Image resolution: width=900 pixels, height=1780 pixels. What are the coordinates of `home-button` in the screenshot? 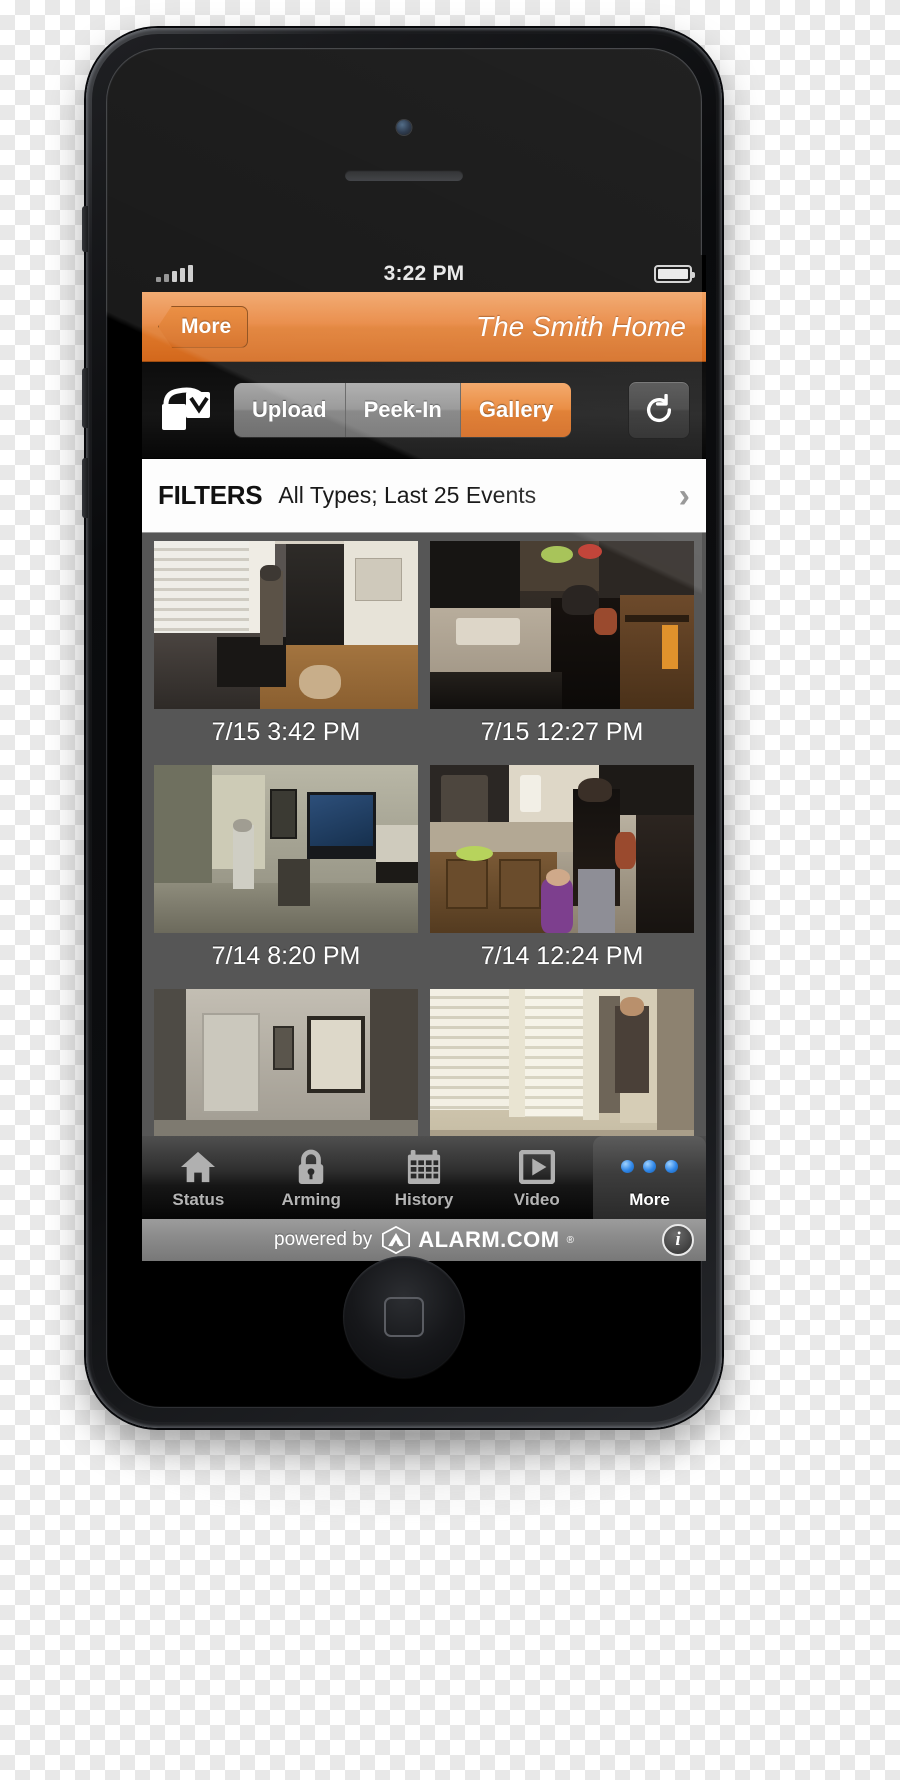 It's located at (404, 1317).